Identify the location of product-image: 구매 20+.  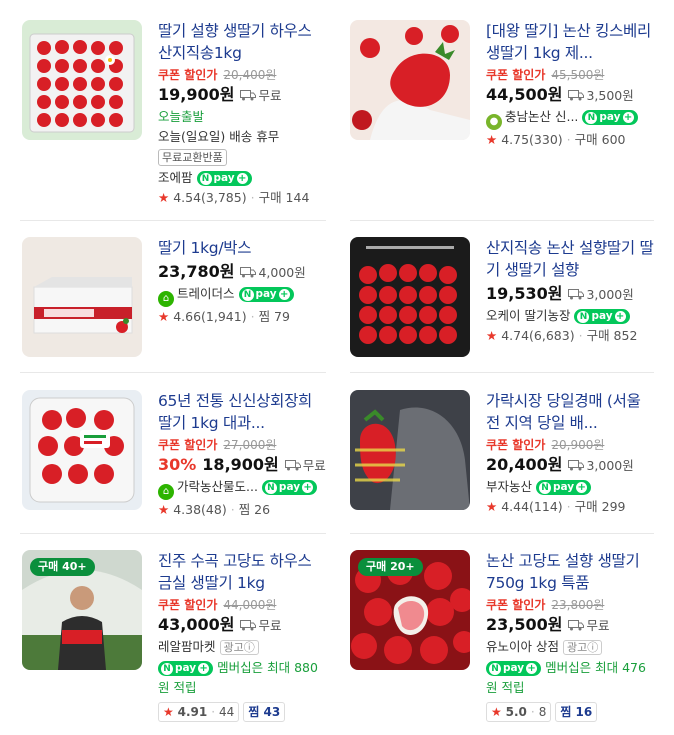
(410, 610).